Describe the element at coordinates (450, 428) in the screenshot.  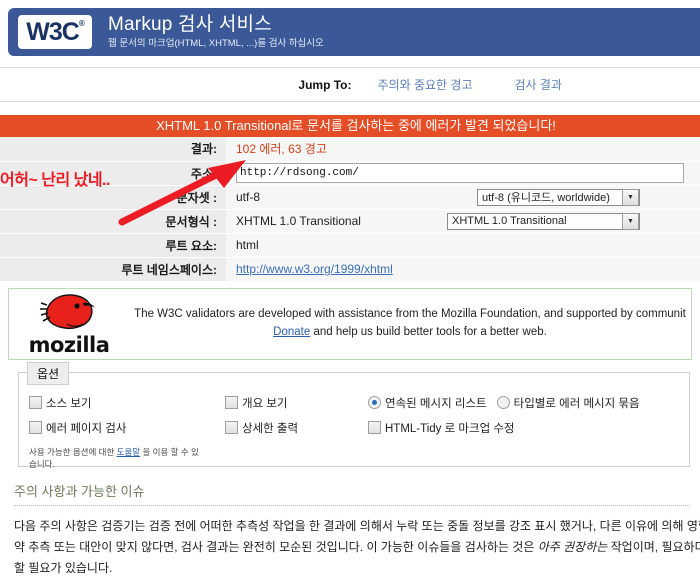
I see `option-label: HTML-Tidy 로 마크업 수정` at that location.